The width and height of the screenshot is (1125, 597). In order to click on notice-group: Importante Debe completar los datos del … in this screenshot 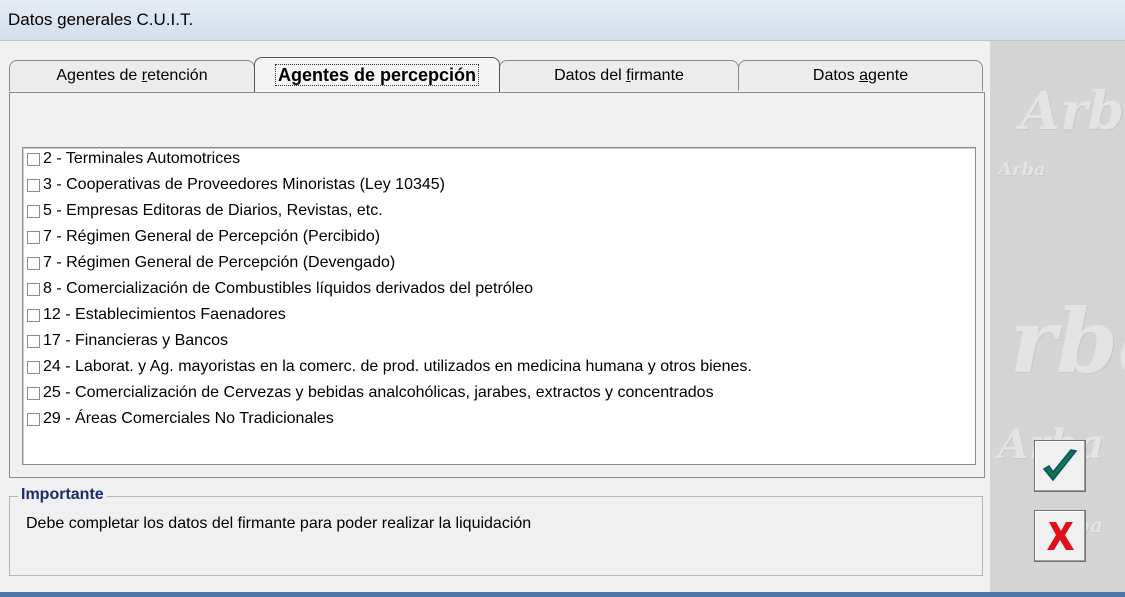, I will do `click(496, 531)`.